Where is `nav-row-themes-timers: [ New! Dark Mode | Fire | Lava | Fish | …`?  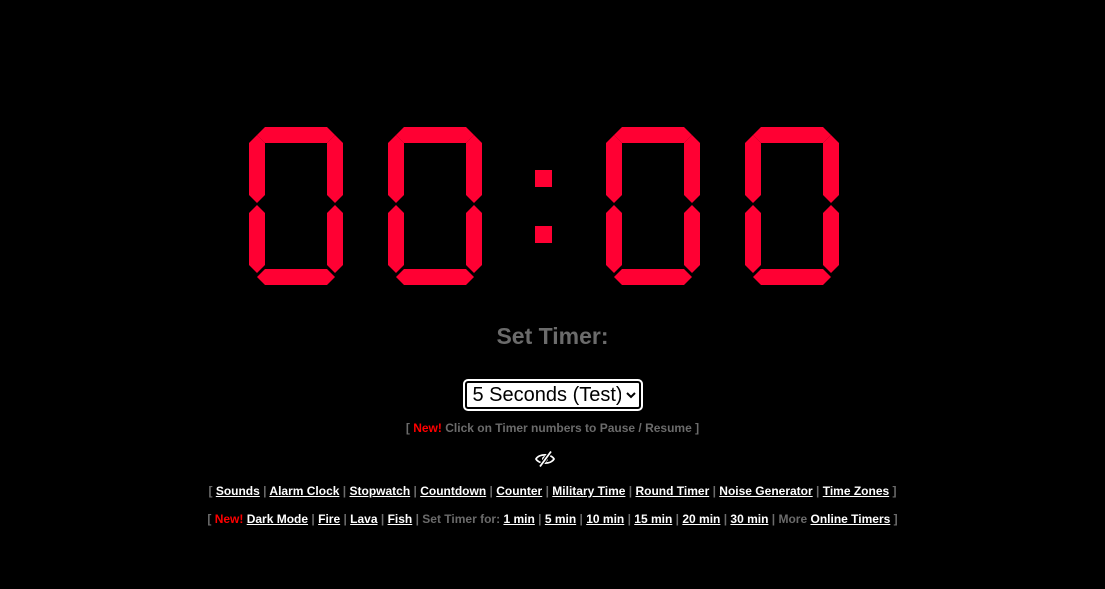 nav-row-themes-timers: [ New! Dark Mode | Fire | Lava | Fish | … is located at coordinates (552, 519).